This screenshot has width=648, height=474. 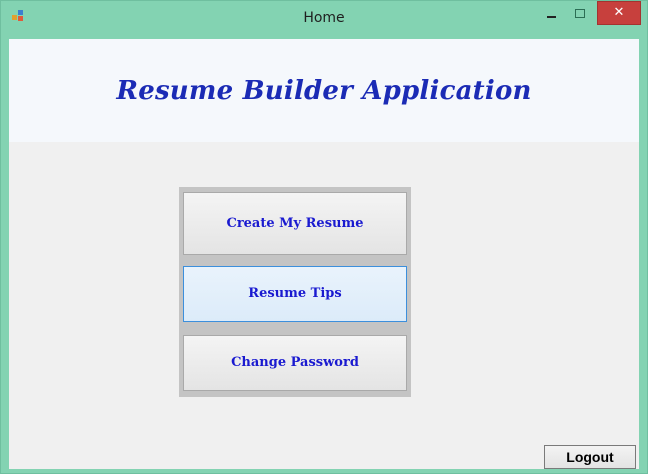 I want to click on maximize-button, so click(x=580, y=14).